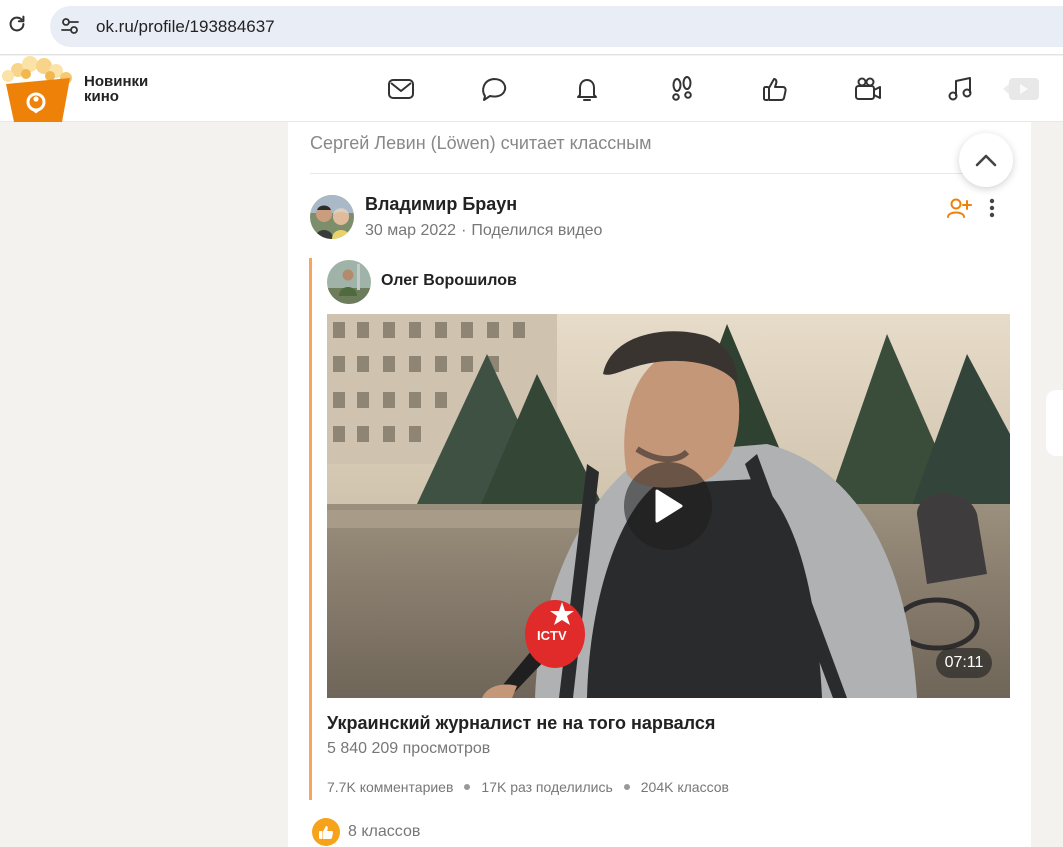 This screenshot has width=1063, height=847. I want to click on music-icon, so click(961, 89).